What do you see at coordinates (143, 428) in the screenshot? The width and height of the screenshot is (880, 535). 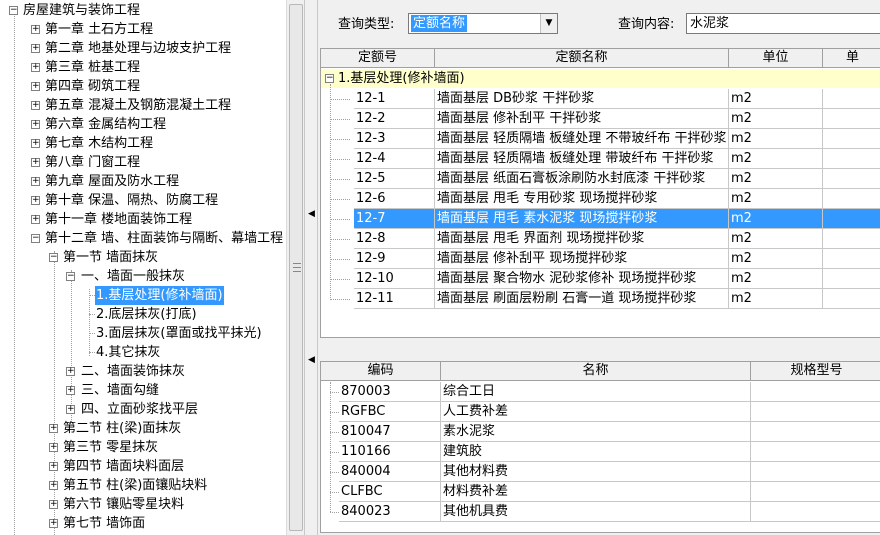 I see `tree-item: + 第二节 柱(梁)面抹灰` at bounding box center [143, 428].